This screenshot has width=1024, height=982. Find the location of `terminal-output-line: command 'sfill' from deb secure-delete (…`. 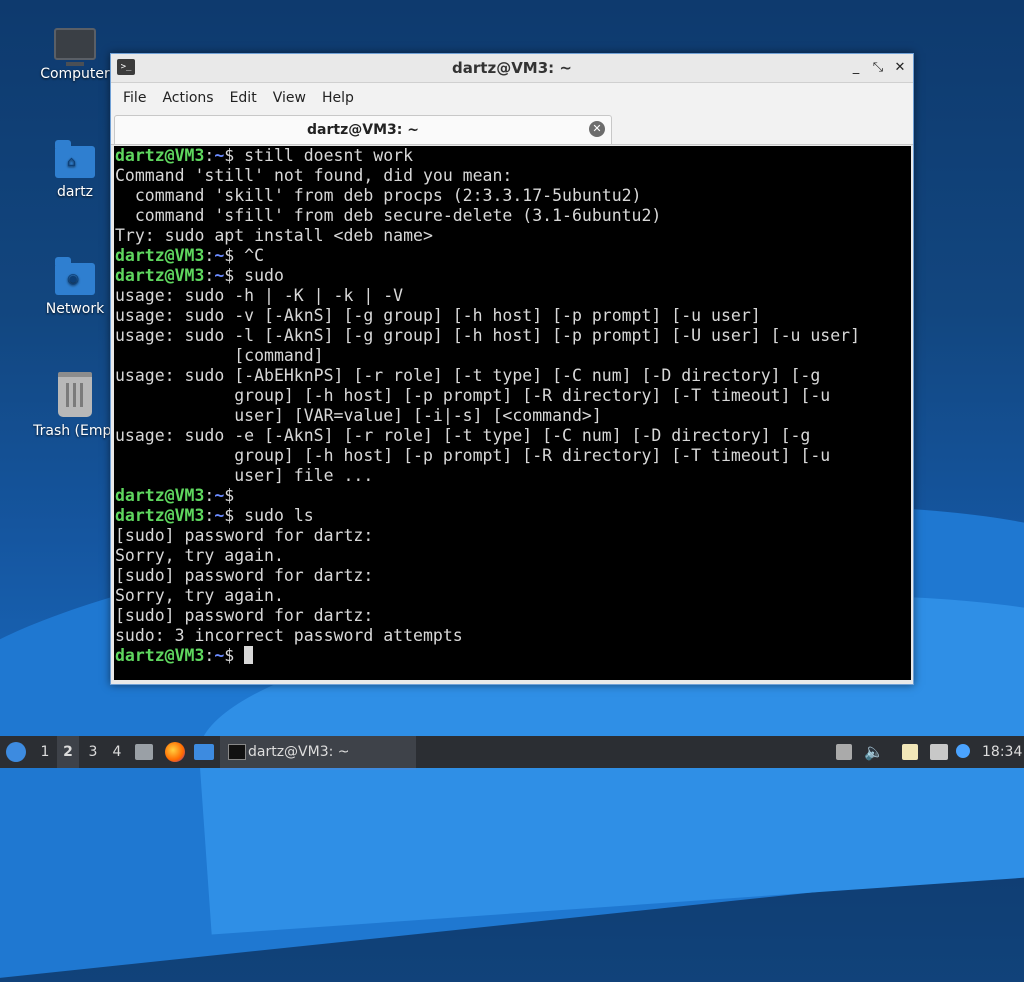

terminal-output-line: command 'sfill' from deb secure-delete (… is located at coordinates (388, 215).